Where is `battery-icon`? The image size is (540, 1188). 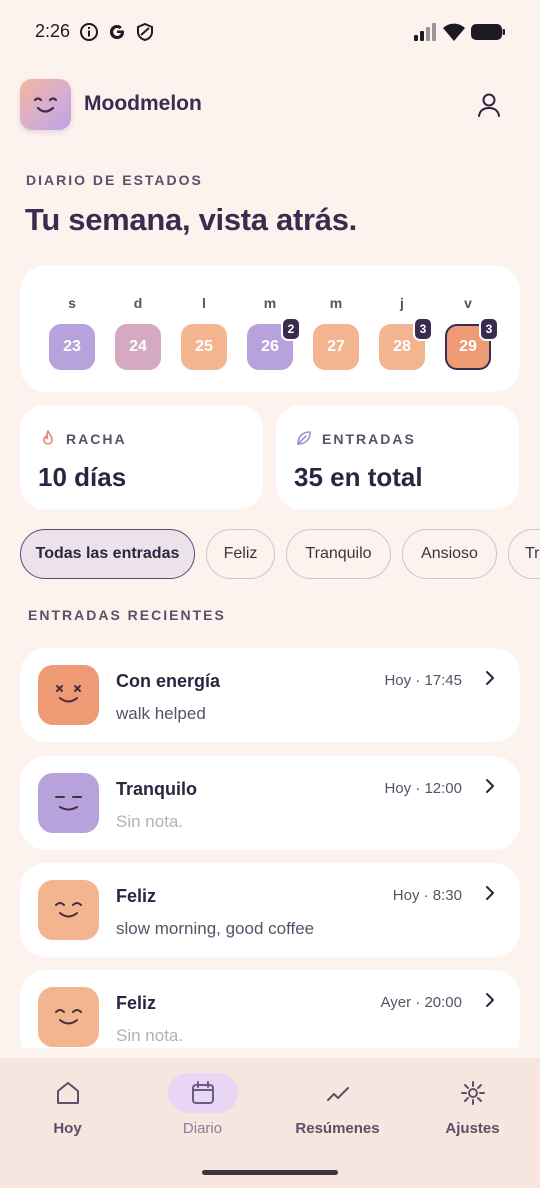 battery-icon is located at coordinates (488, 32).